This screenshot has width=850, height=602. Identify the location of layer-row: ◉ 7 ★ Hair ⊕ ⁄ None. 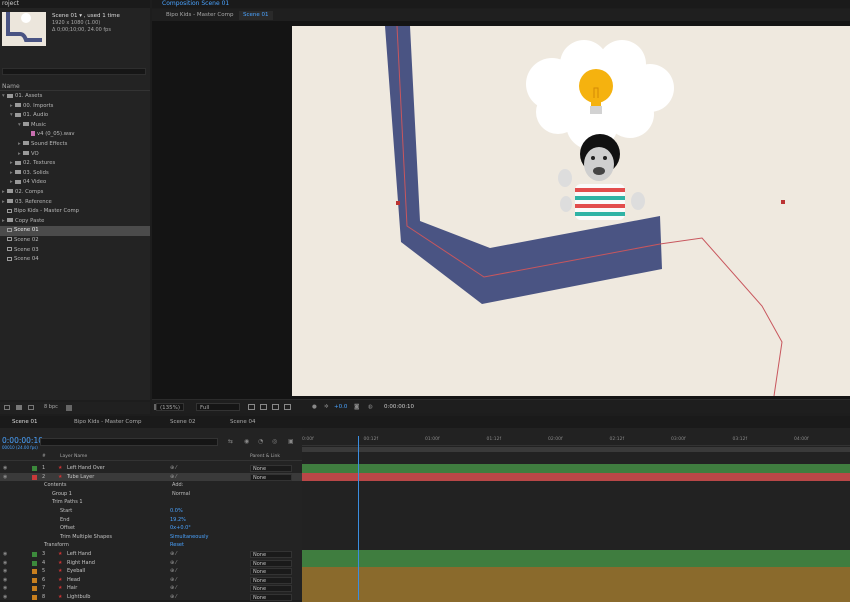
(151, 588).